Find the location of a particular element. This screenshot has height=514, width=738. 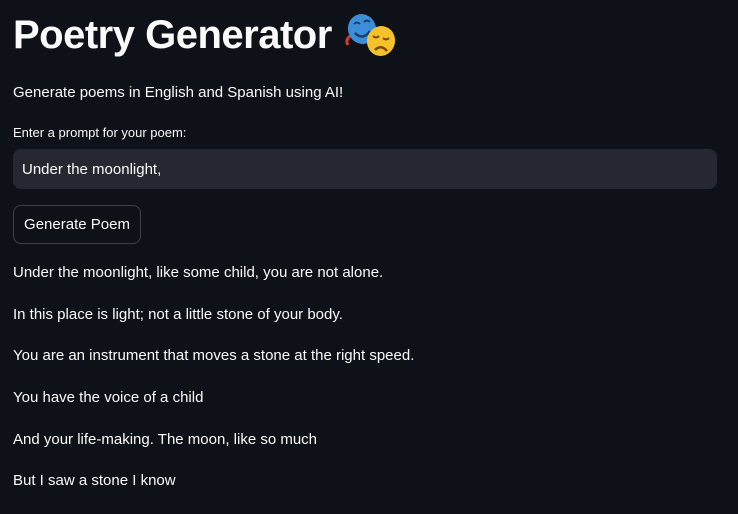

poem-line: But I saw a stone I know is located at coordinates (94, 481).